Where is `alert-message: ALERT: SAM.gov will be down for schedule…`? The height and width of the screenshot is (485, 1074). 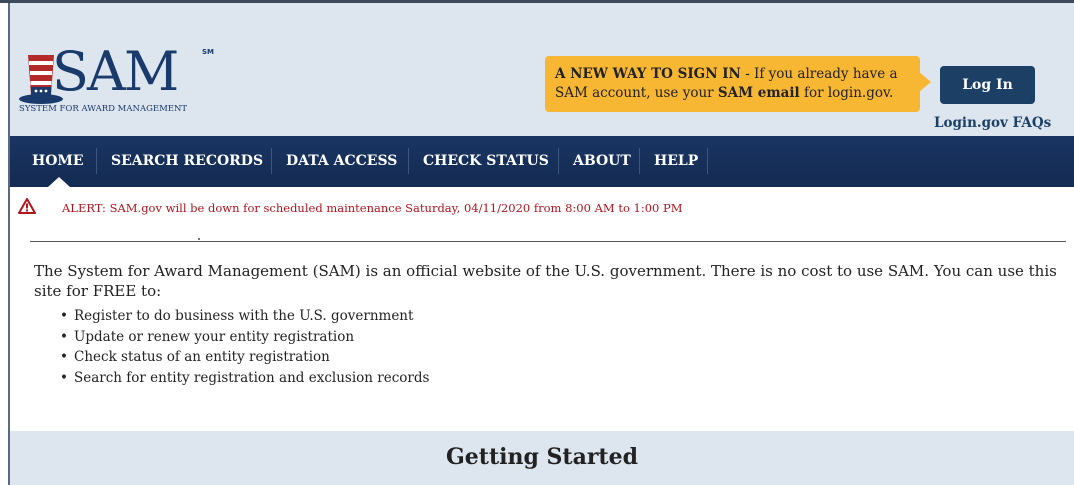 alert-message: ALERT: SAM.gov will be down for schedule… is located at coordinates (372, 208).